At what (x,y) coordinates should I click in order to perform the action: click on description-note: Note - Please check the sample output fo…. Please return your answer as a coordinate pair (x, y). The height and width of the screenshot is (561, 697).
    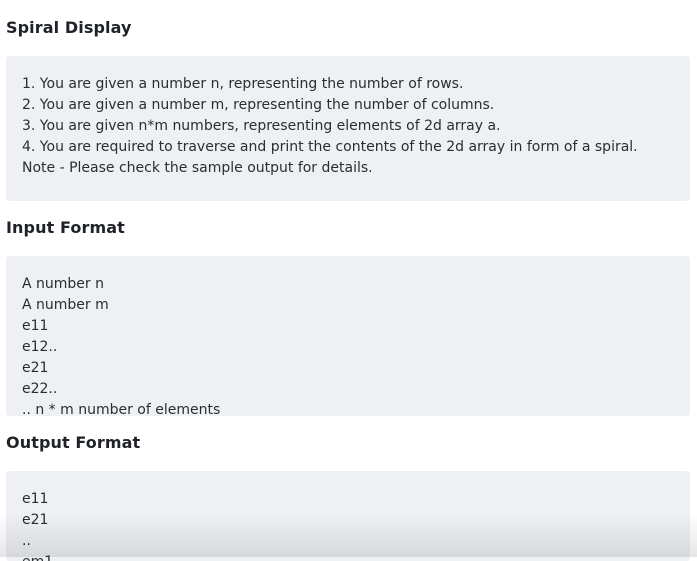
    Looking at the image, I should click on (197, 168).